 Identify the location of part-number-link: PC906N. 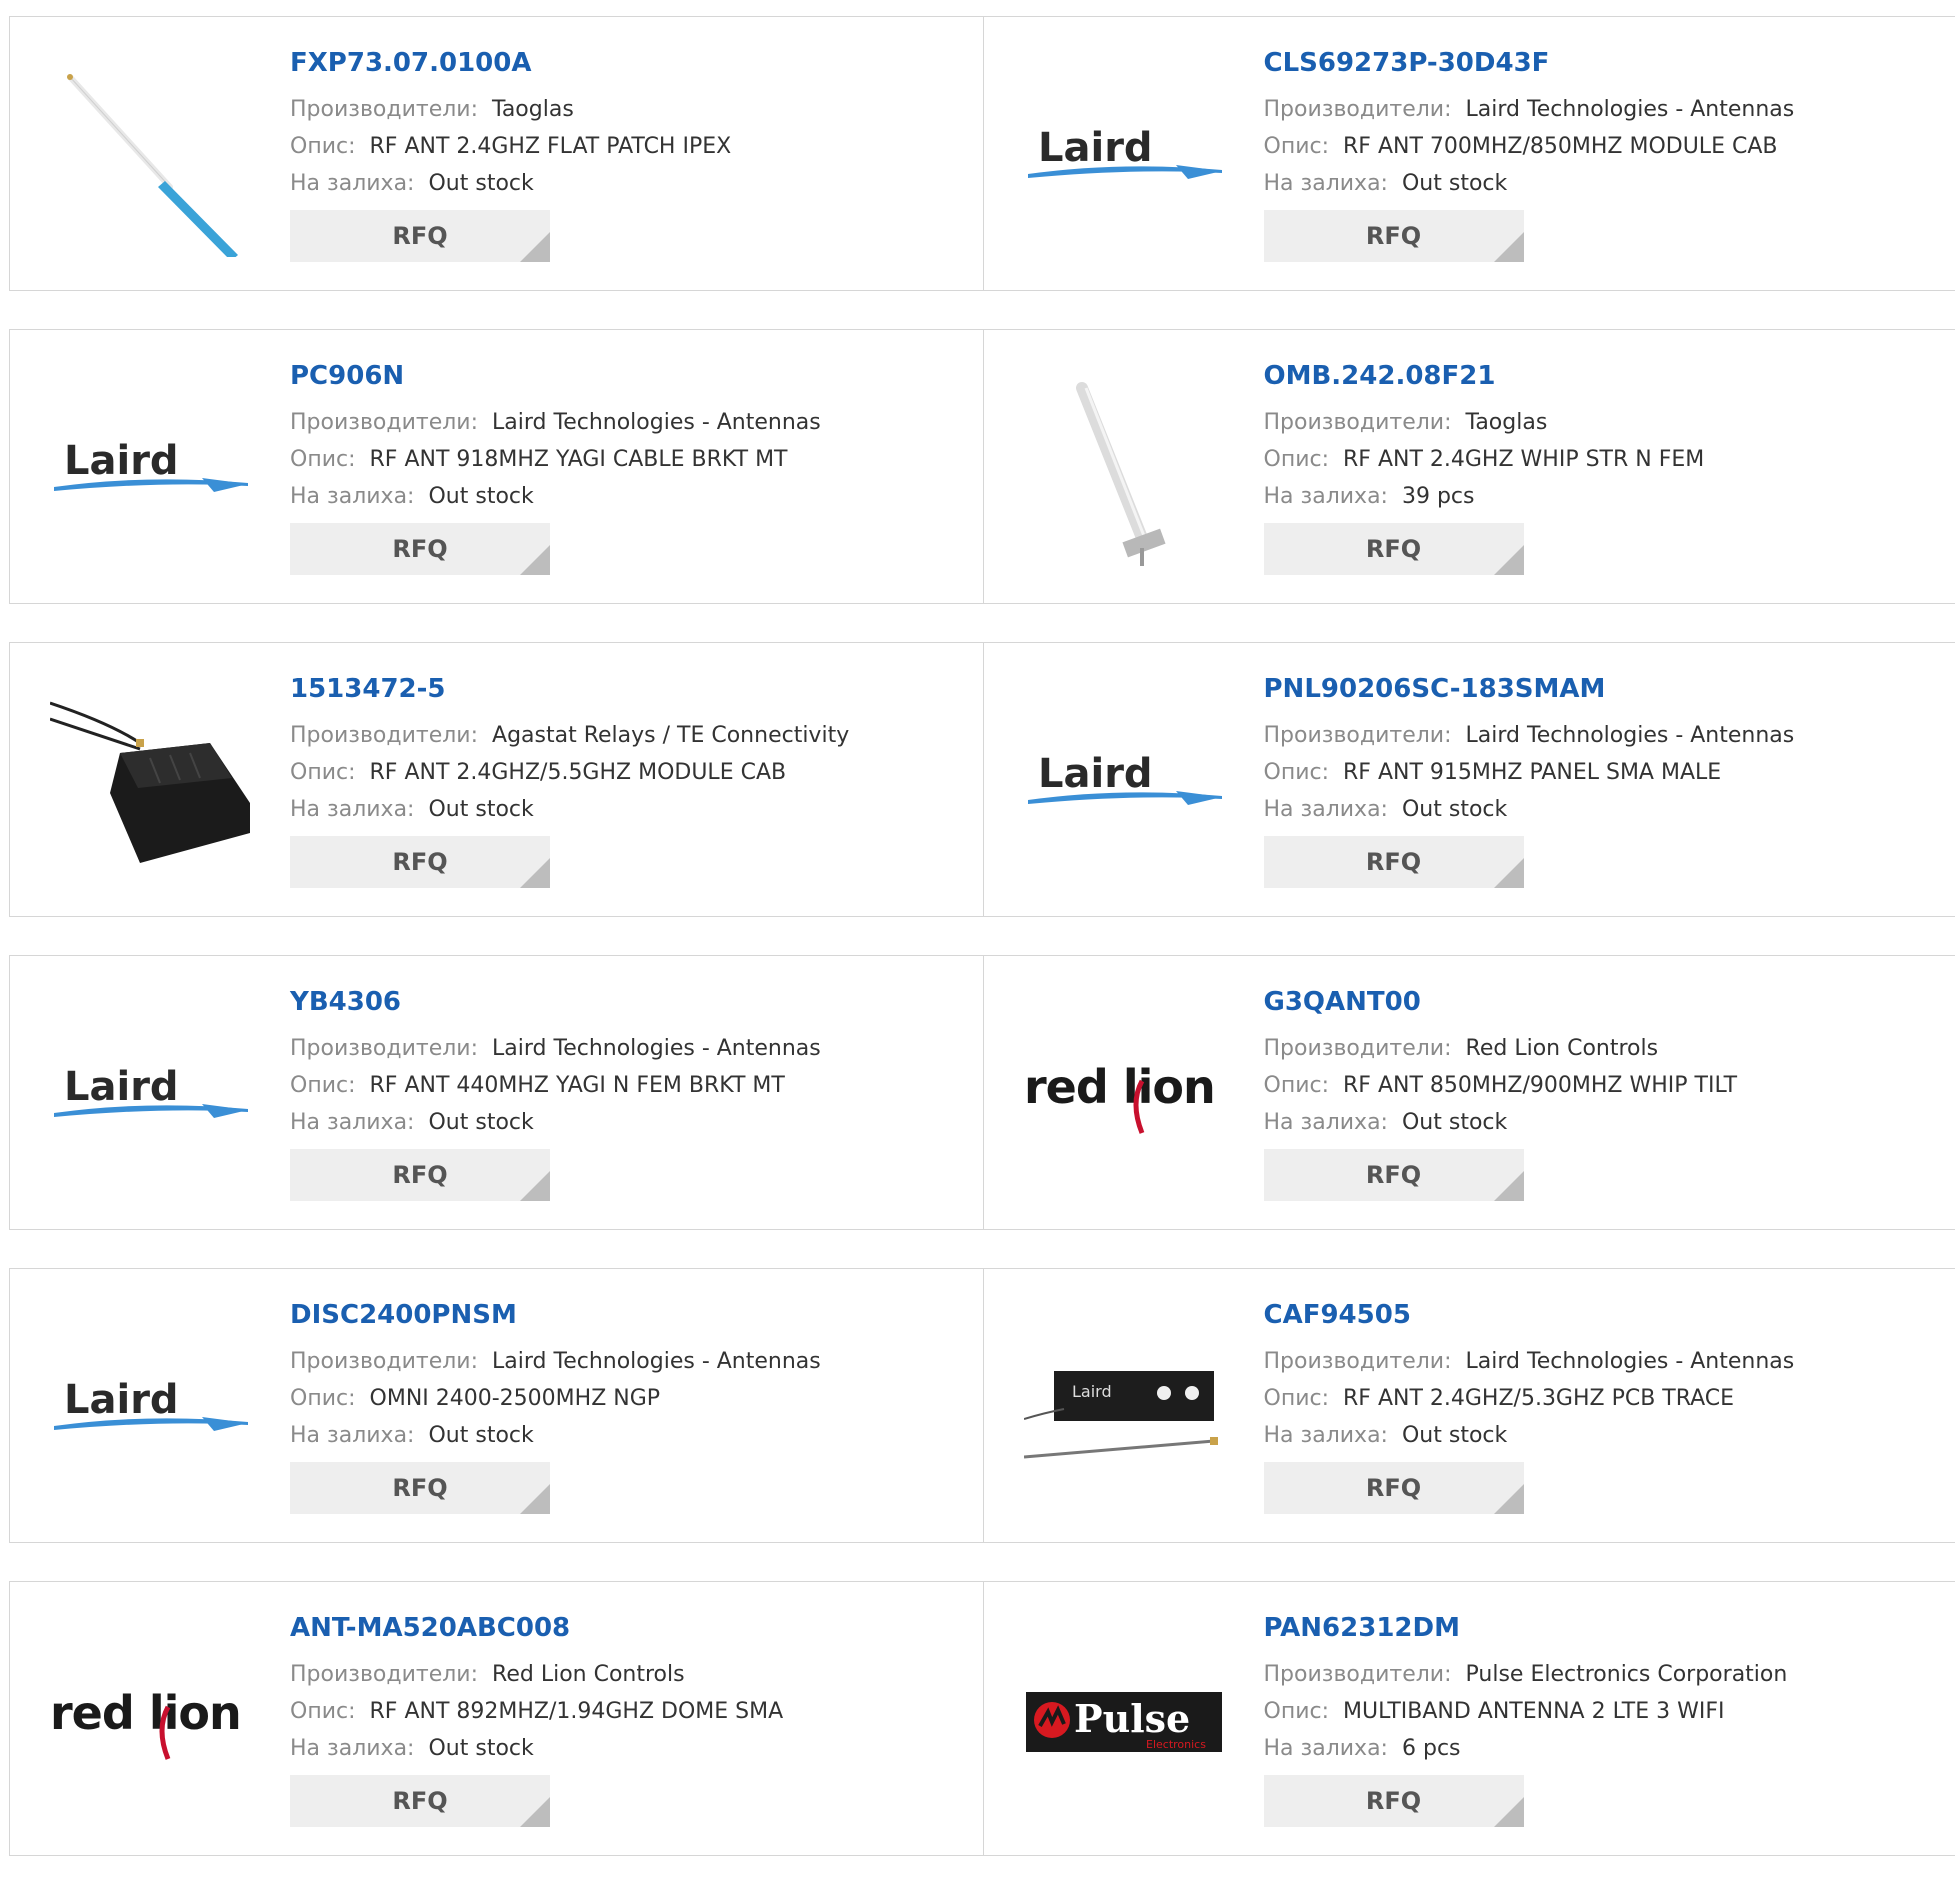
(631, 376).